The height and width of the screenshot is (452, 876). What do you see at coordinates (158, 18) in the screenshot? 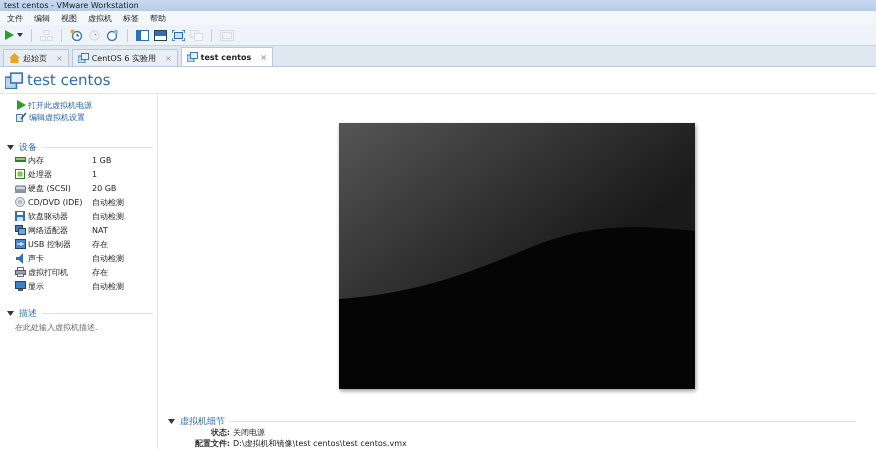
I see `menu-item: 帮助` at bounding box center [158, 18].